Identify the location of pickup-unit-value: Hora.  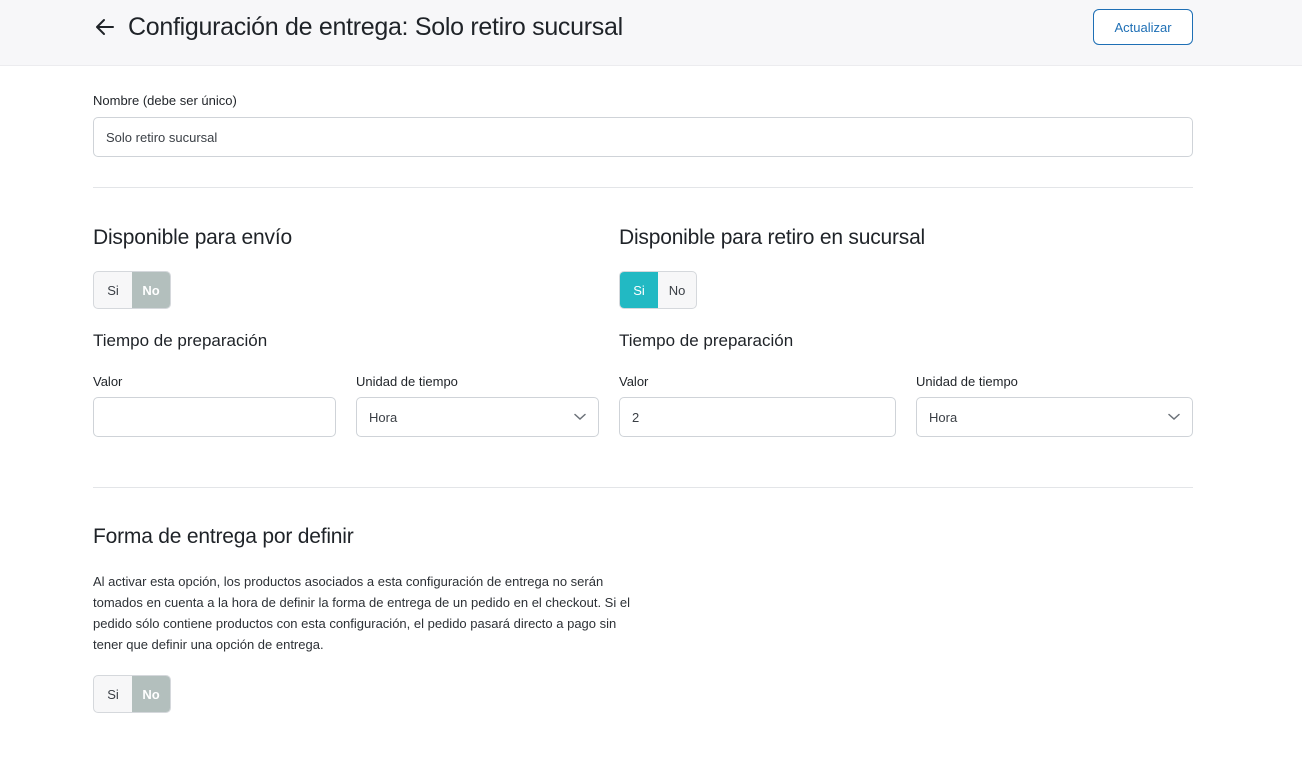
(943, 417).